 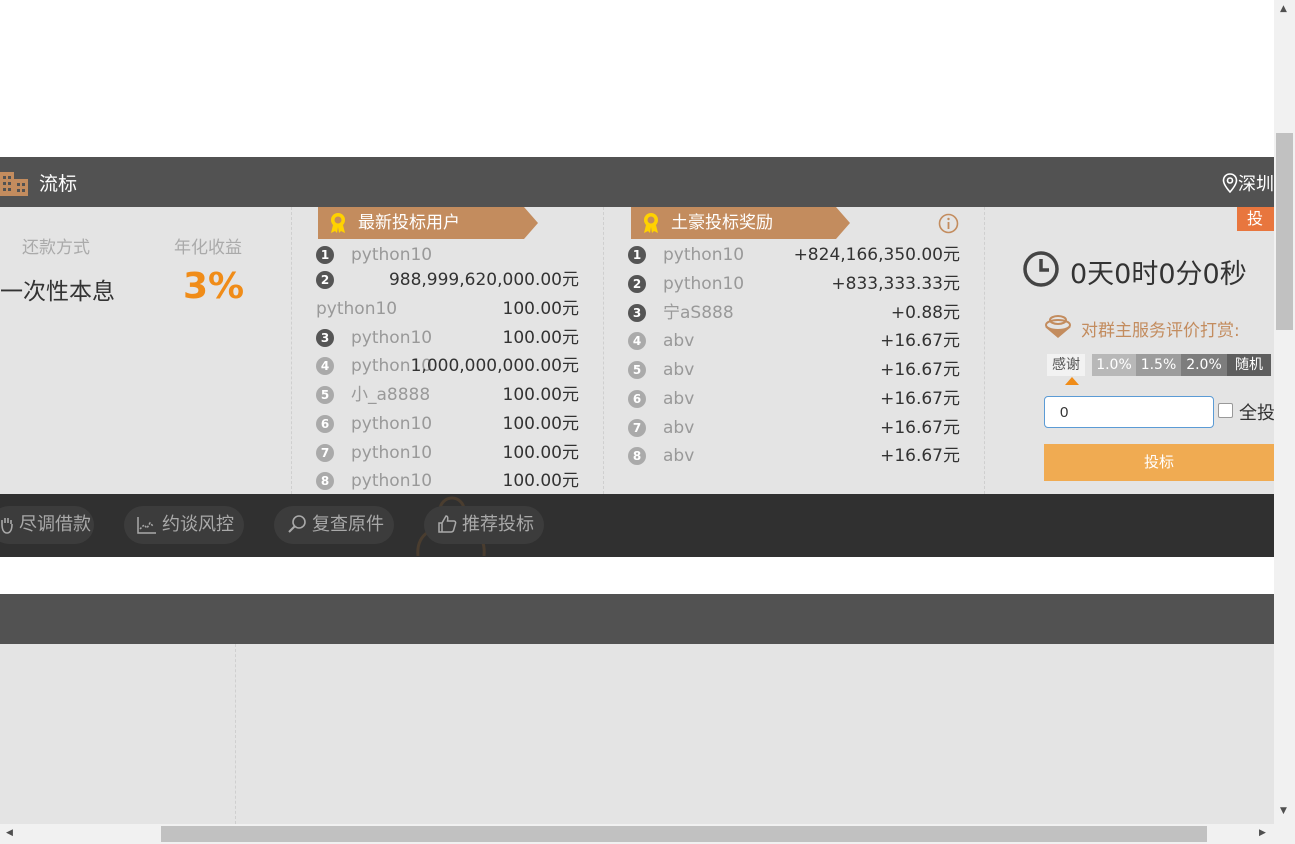 I want to click on list-item: 1 python10 +824,166,350.00元, so click(x=794, y=255).